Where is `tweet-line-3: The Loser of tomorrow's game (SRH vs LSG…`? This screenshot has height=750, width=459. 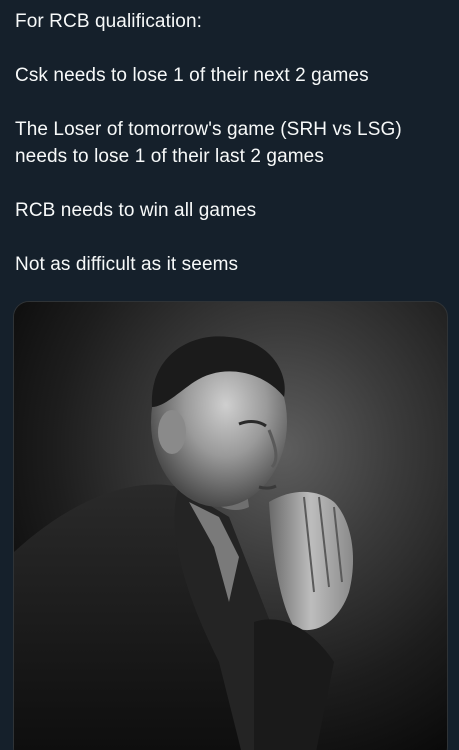
tweet-line-3: The Loser of tomorrow's game (SRH vs LSG… is located at coordinates (208, 143).